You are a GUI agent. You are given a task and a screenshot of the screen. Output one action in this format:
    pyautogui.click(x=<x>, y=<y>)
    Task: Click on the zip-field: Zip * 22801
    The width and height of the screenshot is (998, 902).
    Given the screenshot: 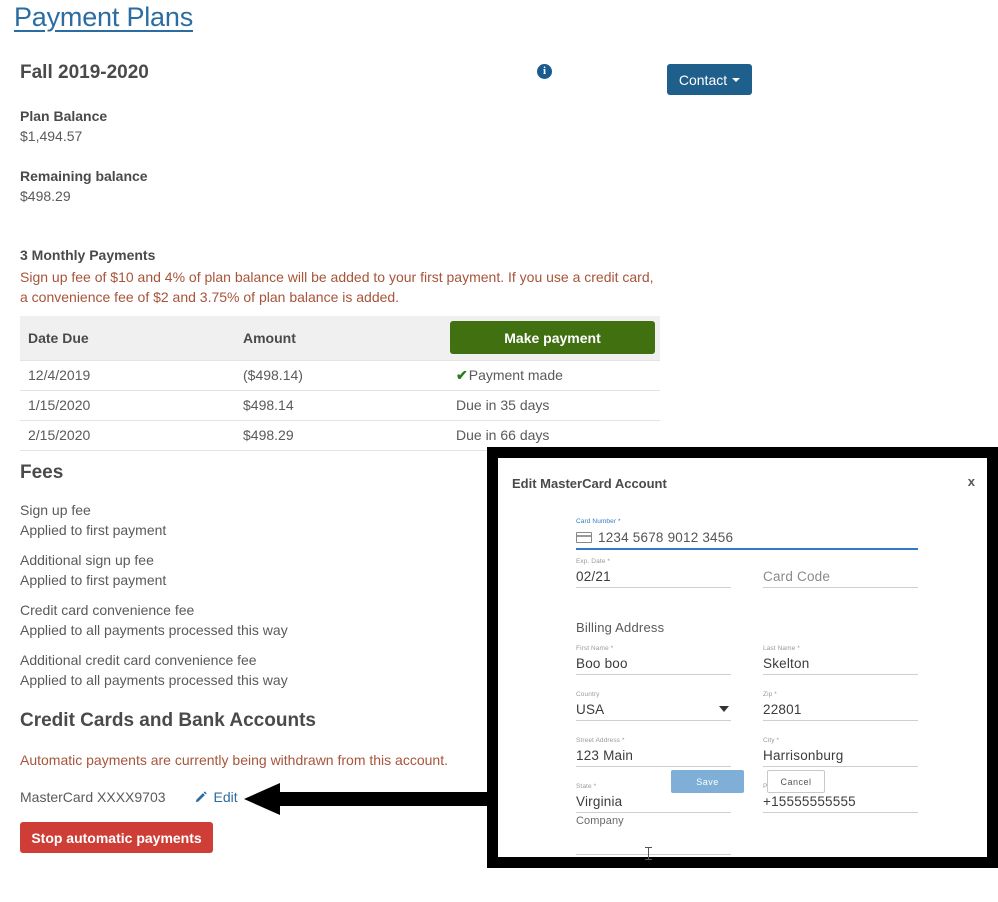 What is the action you would take?
    pyautogui.click(x=840, y=706)
    